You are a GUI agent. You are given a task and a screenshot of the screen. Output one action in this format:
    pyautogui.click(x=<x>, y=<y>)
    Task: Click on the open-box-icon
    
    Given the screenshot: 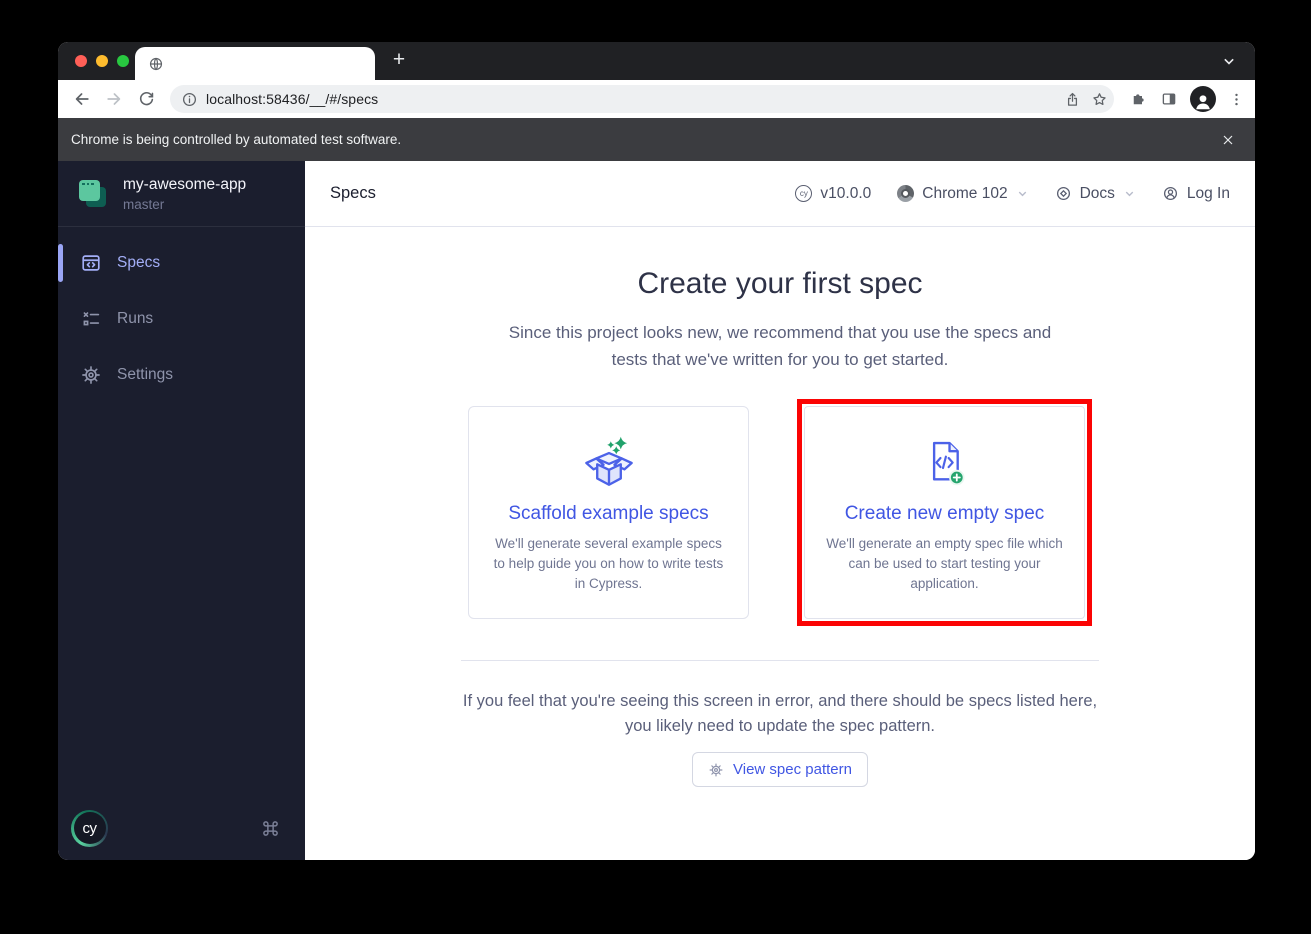 What is the action you would take?
    pyautogui.click(x=609, y=463)
    